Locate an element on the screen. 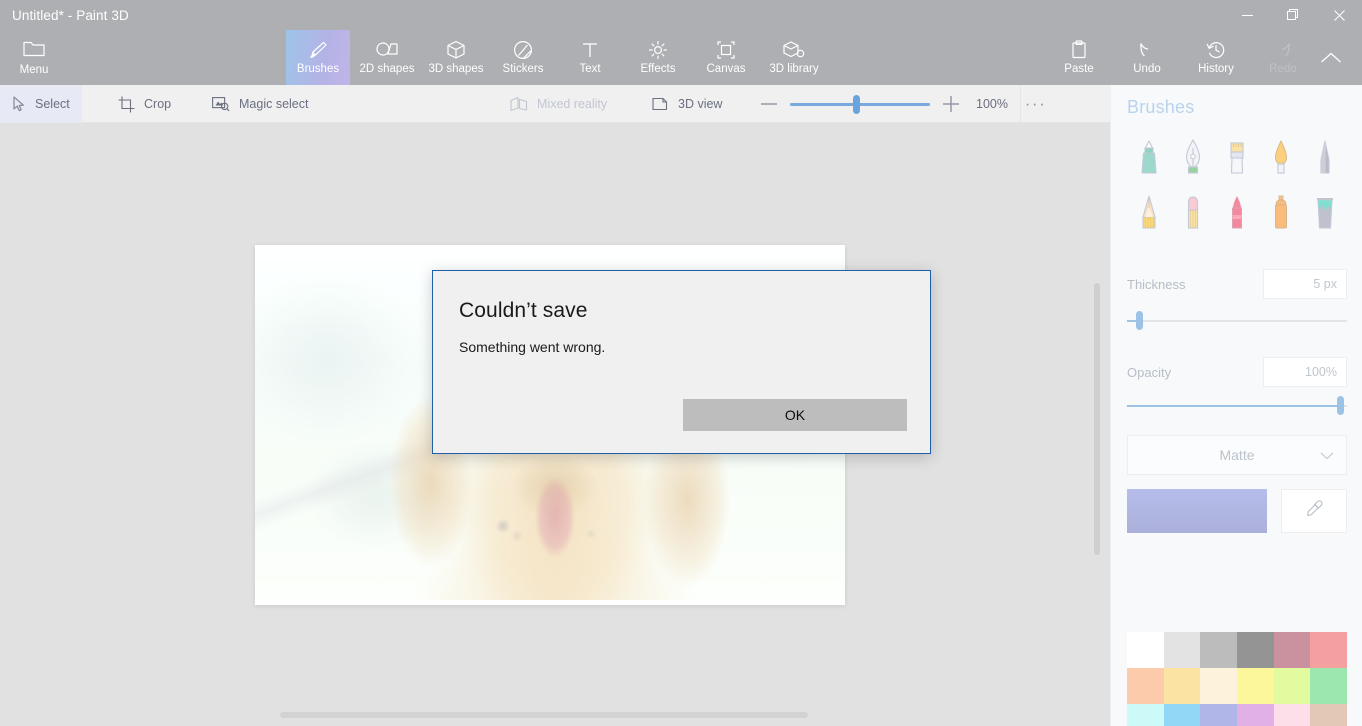  close-button is located at coordinates (1339, 15).